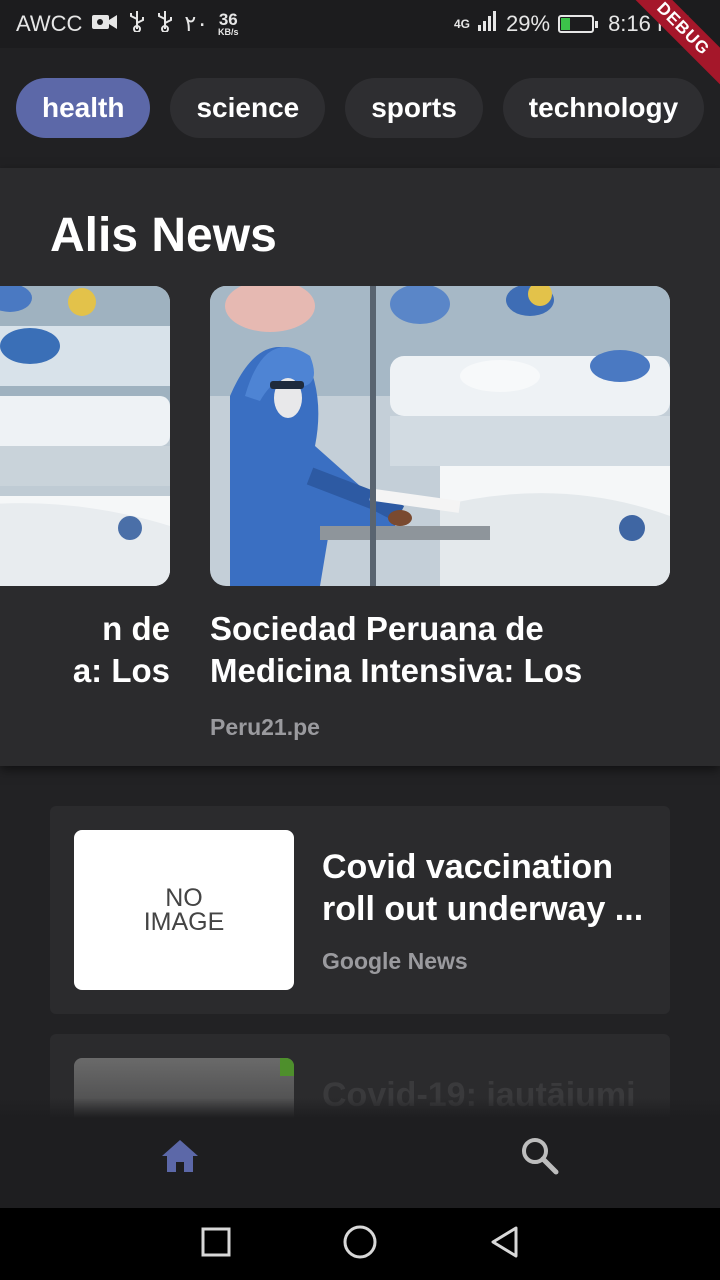 The width and height of the screenshot is (720, 1280). I want to click on nav-search-button, so click(540, 1153).